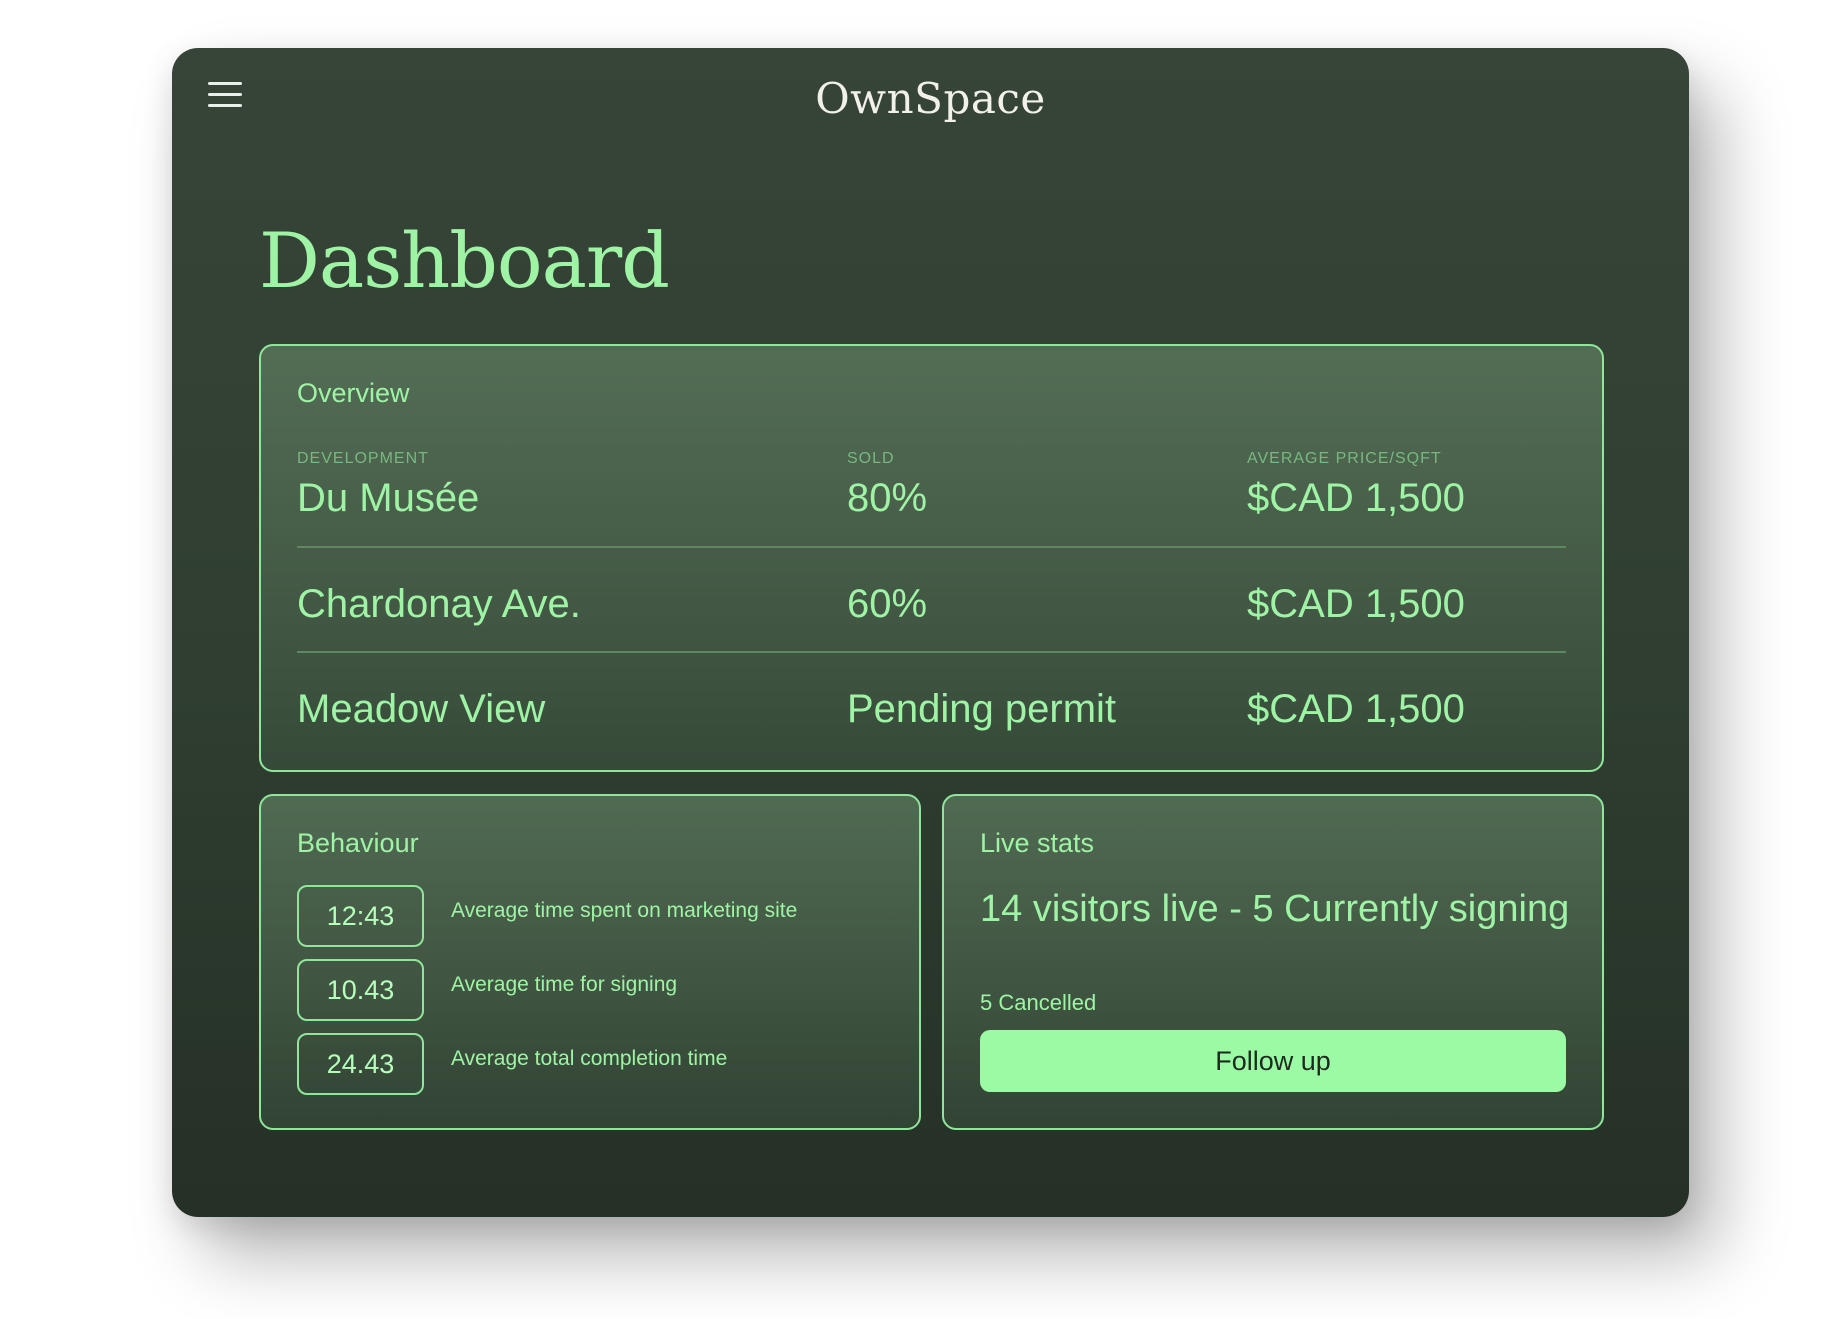 This screenshot has height=1319, width=1839. I want to click on table-row: Meadow View Pending permit $CAD 1,500, so click(931, 727).